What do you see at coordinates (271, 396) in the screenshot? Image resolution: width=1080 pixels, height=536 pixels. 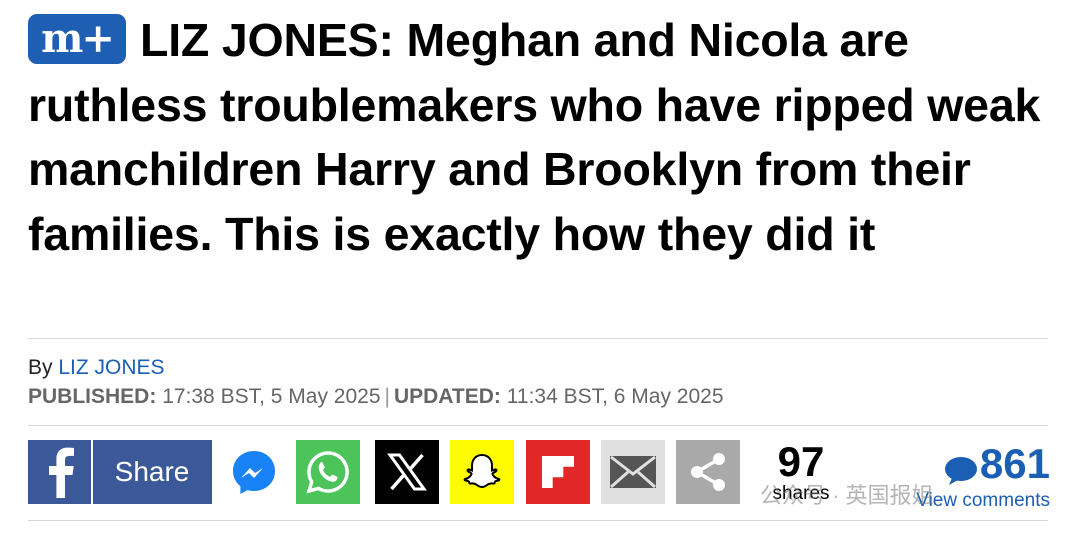 I see `published-value: 17:38 BST, 5 May 2025` at bounding box center [271, 396].